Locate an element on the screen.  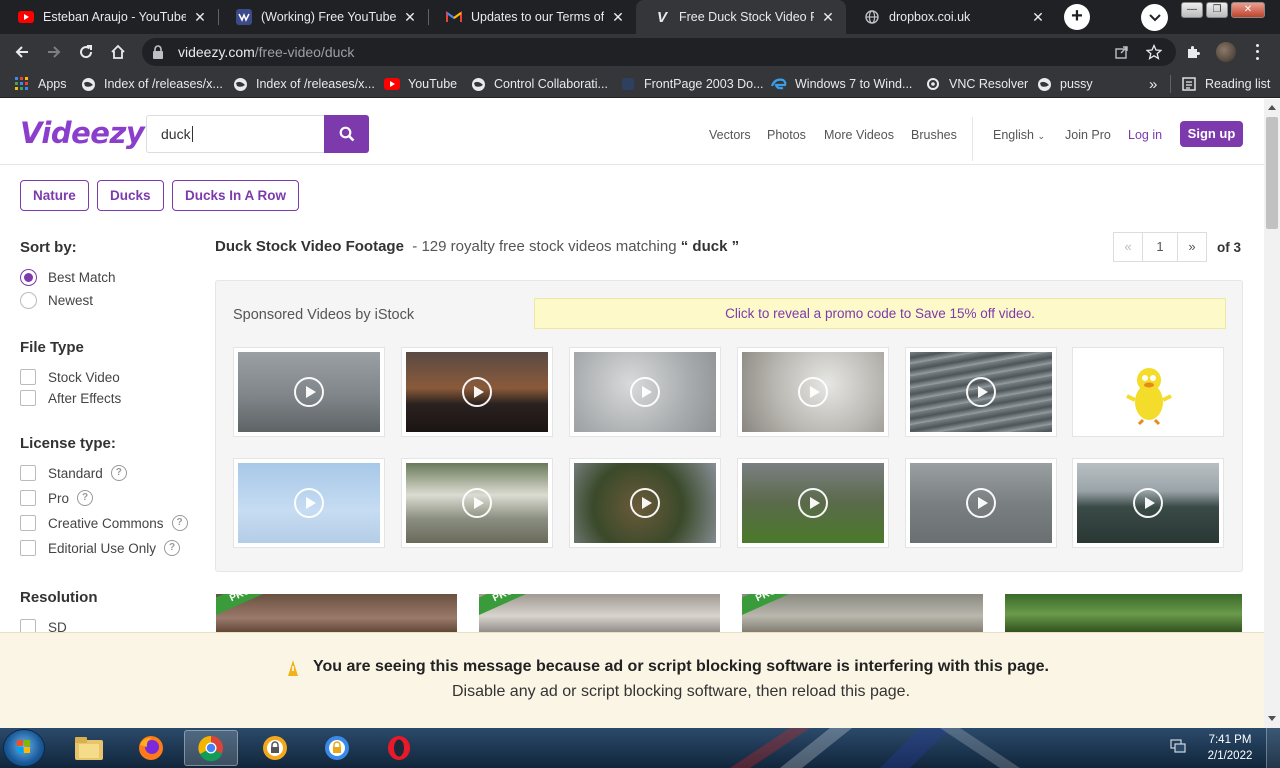
bookmark-apps: Apps is located at coordinates (40, 84).